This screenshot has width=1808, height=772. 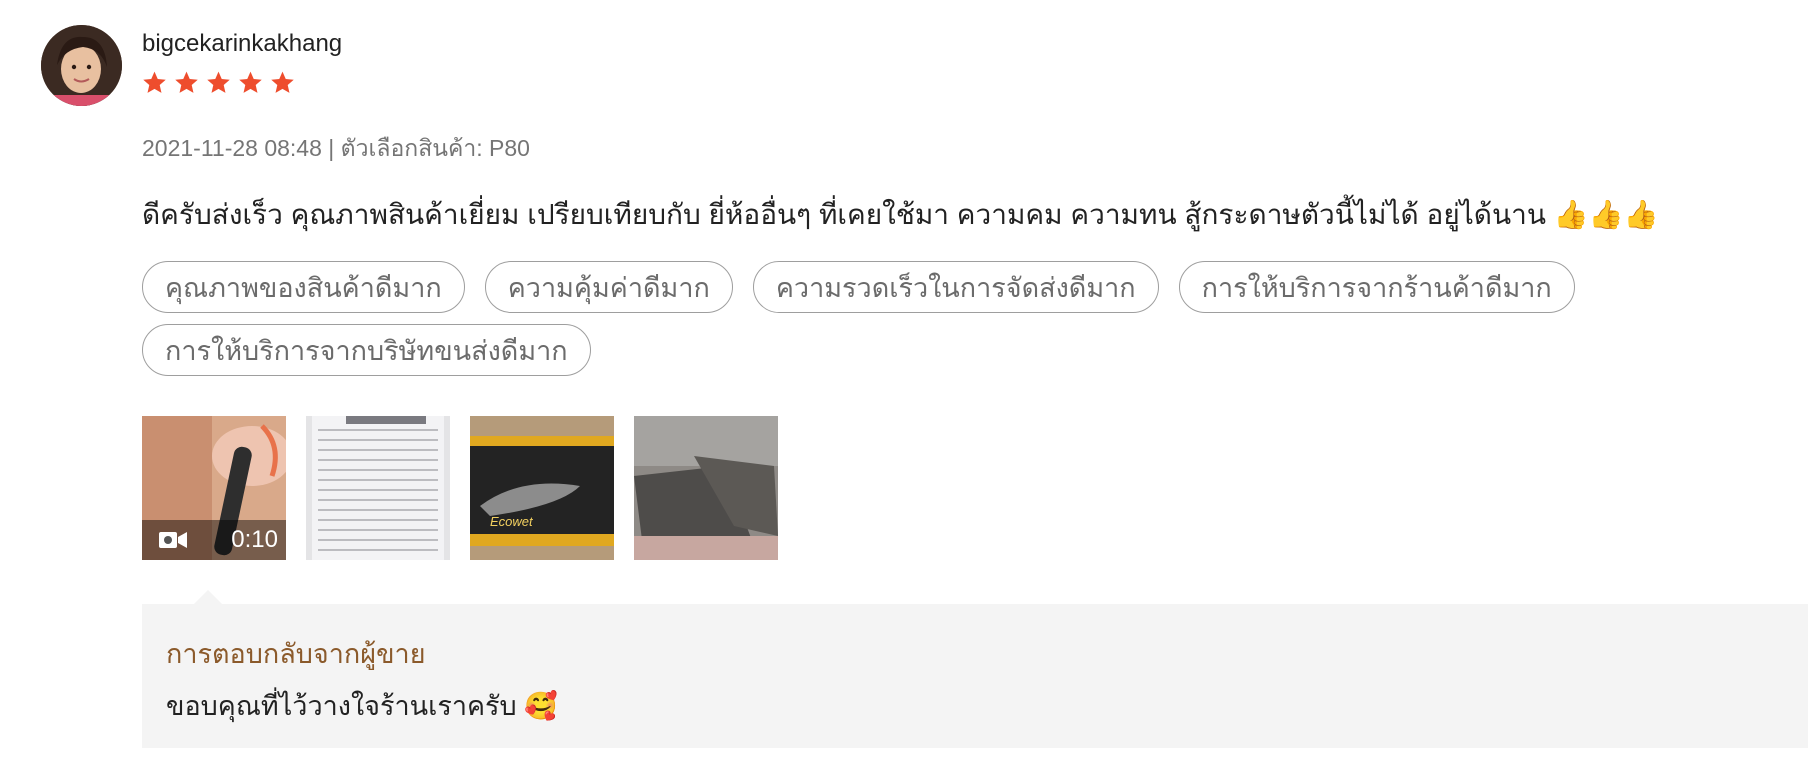 What do you see at coordinates (512, 521) in the screenshot?
I see `image-caption: Ecowet` at bounding box center [512, 521].